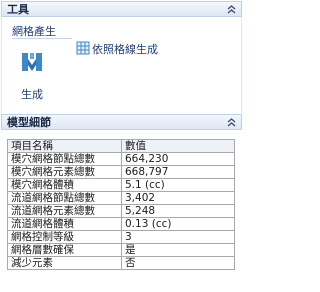  What do you see at coordinates (64, 237) in the screenshot?
I see `row-name: 網格控制等級` at bounding box center [64, 237].